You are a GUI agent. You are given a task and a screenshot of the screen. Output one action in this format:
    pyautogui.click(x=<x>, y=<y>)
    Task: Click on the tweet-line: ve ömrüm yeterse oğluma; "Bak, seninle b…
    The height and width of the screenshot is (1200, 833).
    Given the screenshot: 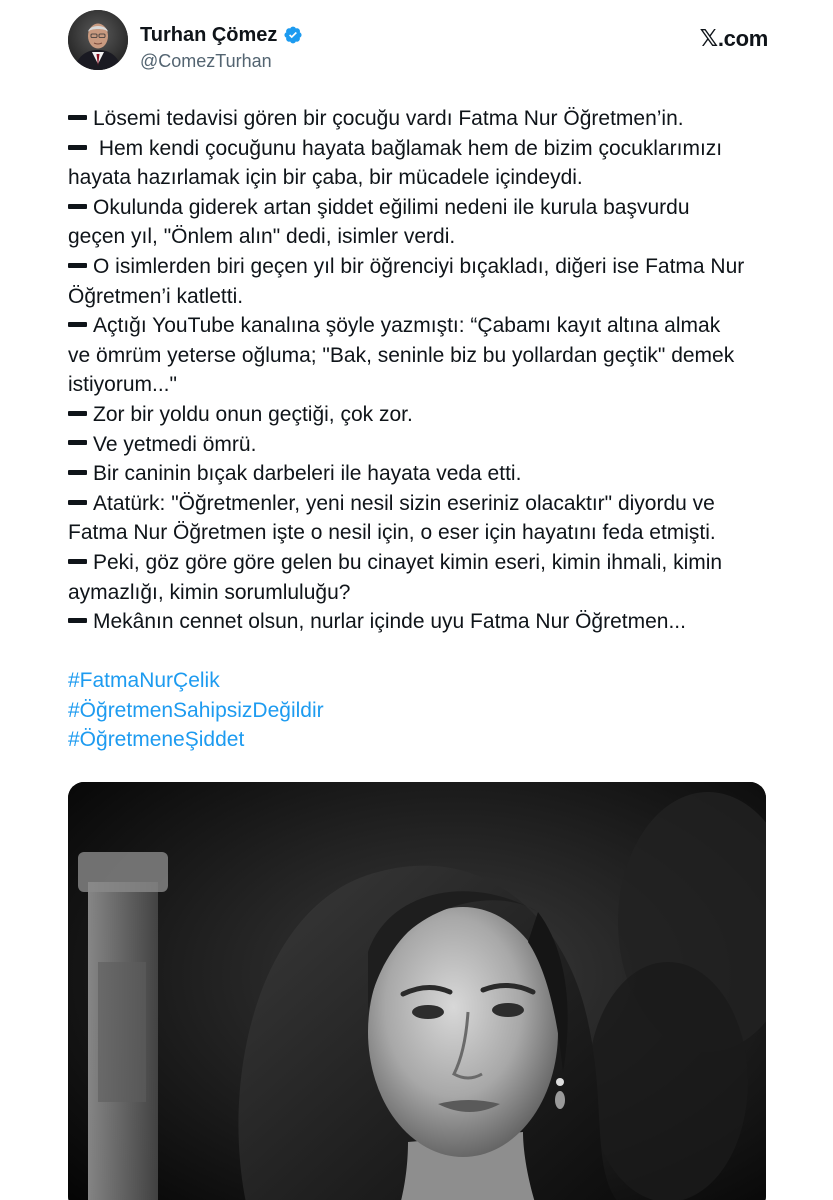 What is the action you would take?
    pyautogui.click(x=401, y=355)
    